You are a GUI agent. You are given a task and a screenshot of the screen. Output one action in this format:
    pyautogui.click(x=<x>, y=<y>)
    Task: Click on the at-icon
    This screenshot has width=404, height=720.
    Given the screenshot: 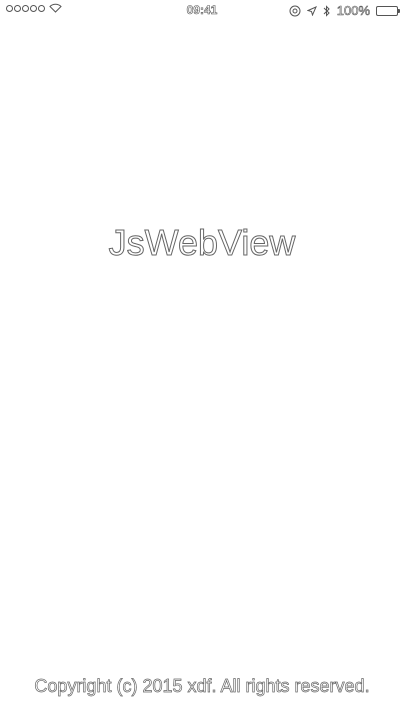 What is the action you would take?
    pyautogui.click(x=295, y=11)
    